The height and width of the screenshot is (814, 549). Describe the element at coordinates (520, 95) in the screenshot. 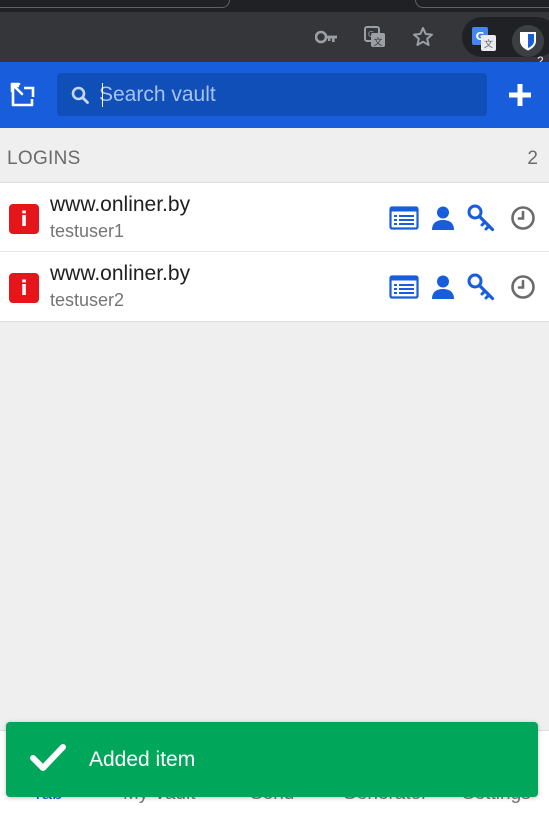

I see `plus-icon` at that location.